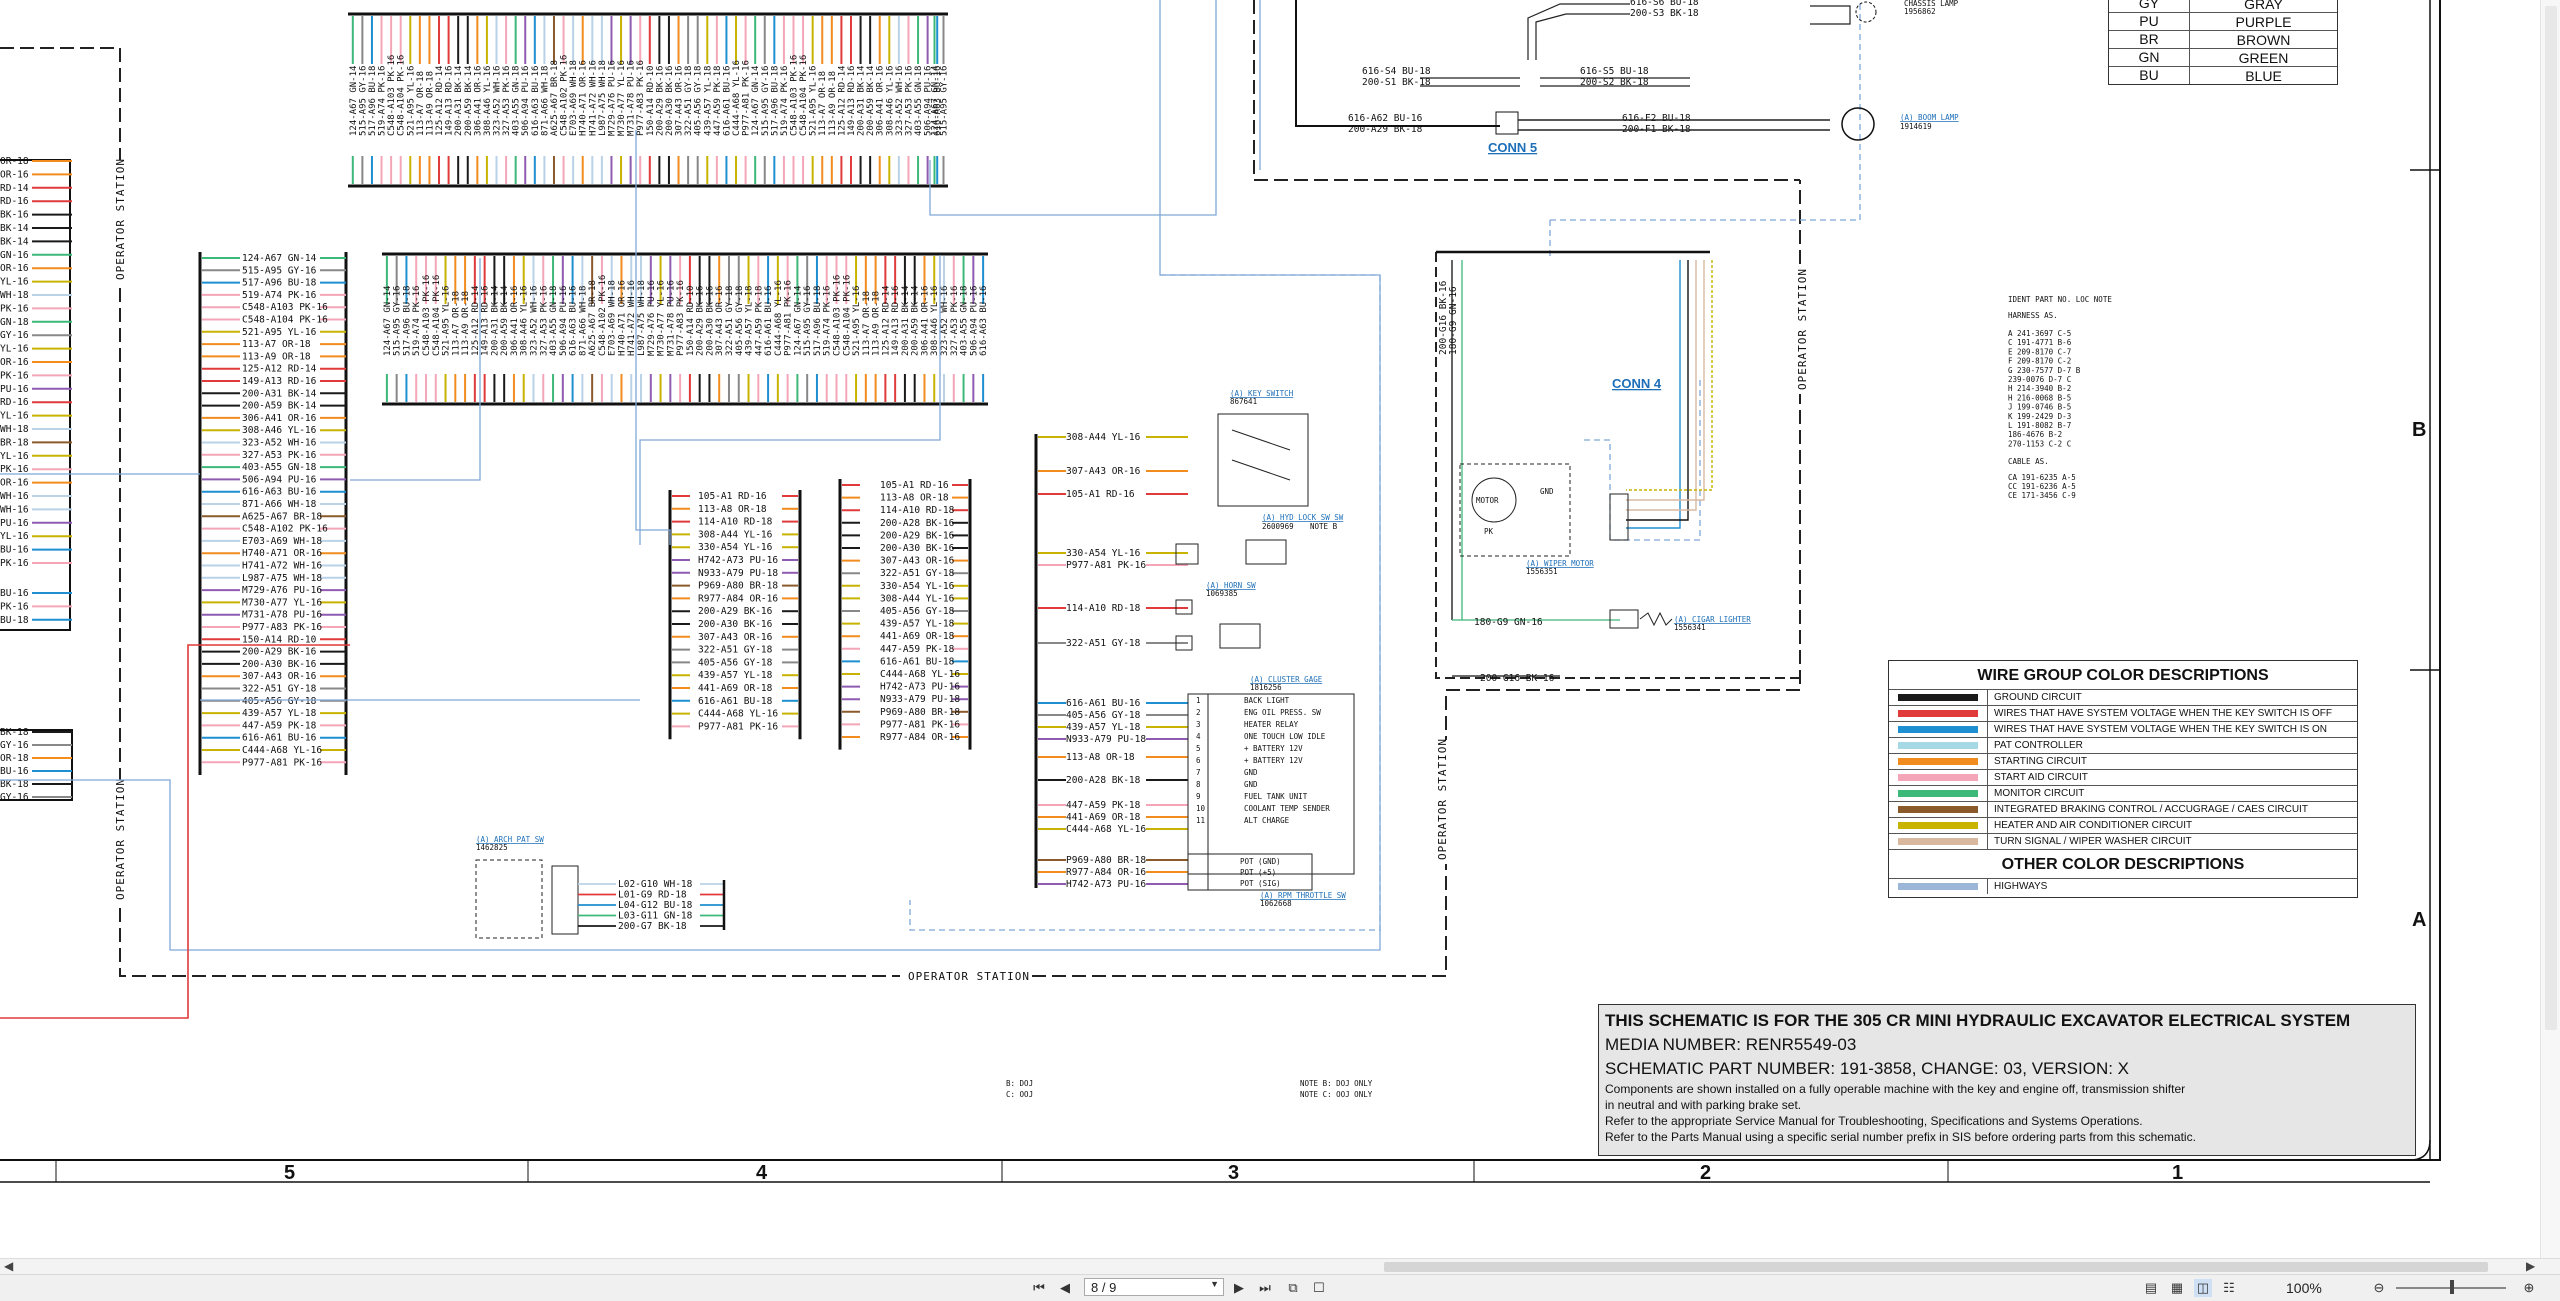 The width and height of the screenshot is (2560, 1301). I want to click on harness-wire-label: 403-A55 GN-18, so click(919, 101).